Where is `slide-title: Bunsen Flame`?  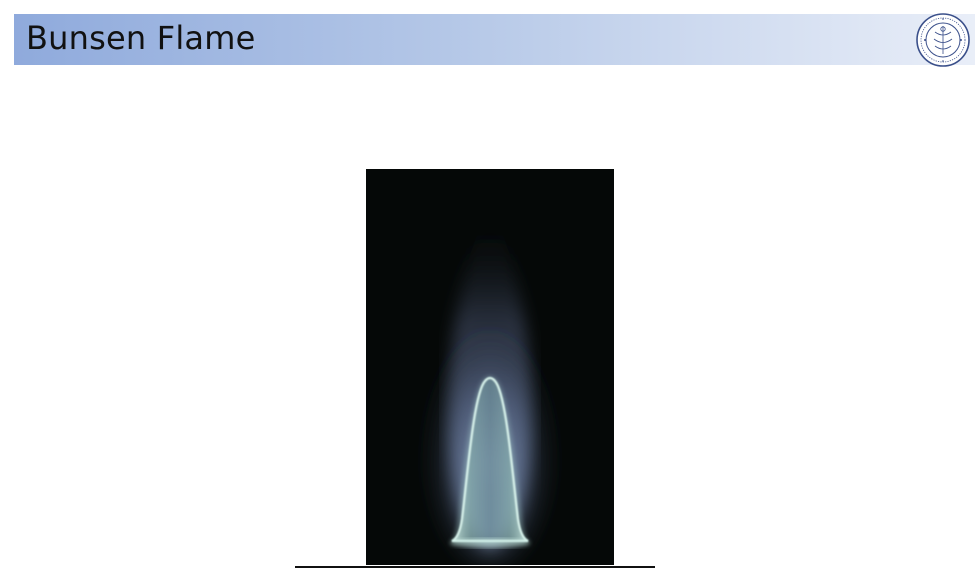 slide-title: Bunsen Flame is located at coordinates (141, 38).